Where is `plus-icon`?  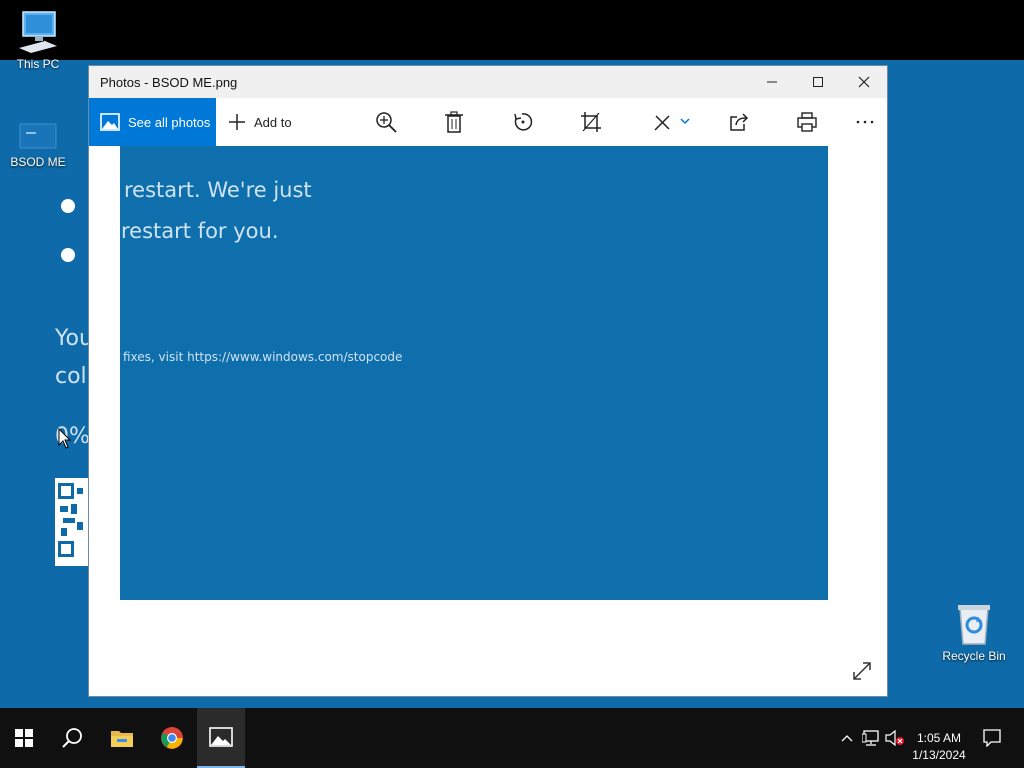
plus-icon is located at coordinates (237, 122).